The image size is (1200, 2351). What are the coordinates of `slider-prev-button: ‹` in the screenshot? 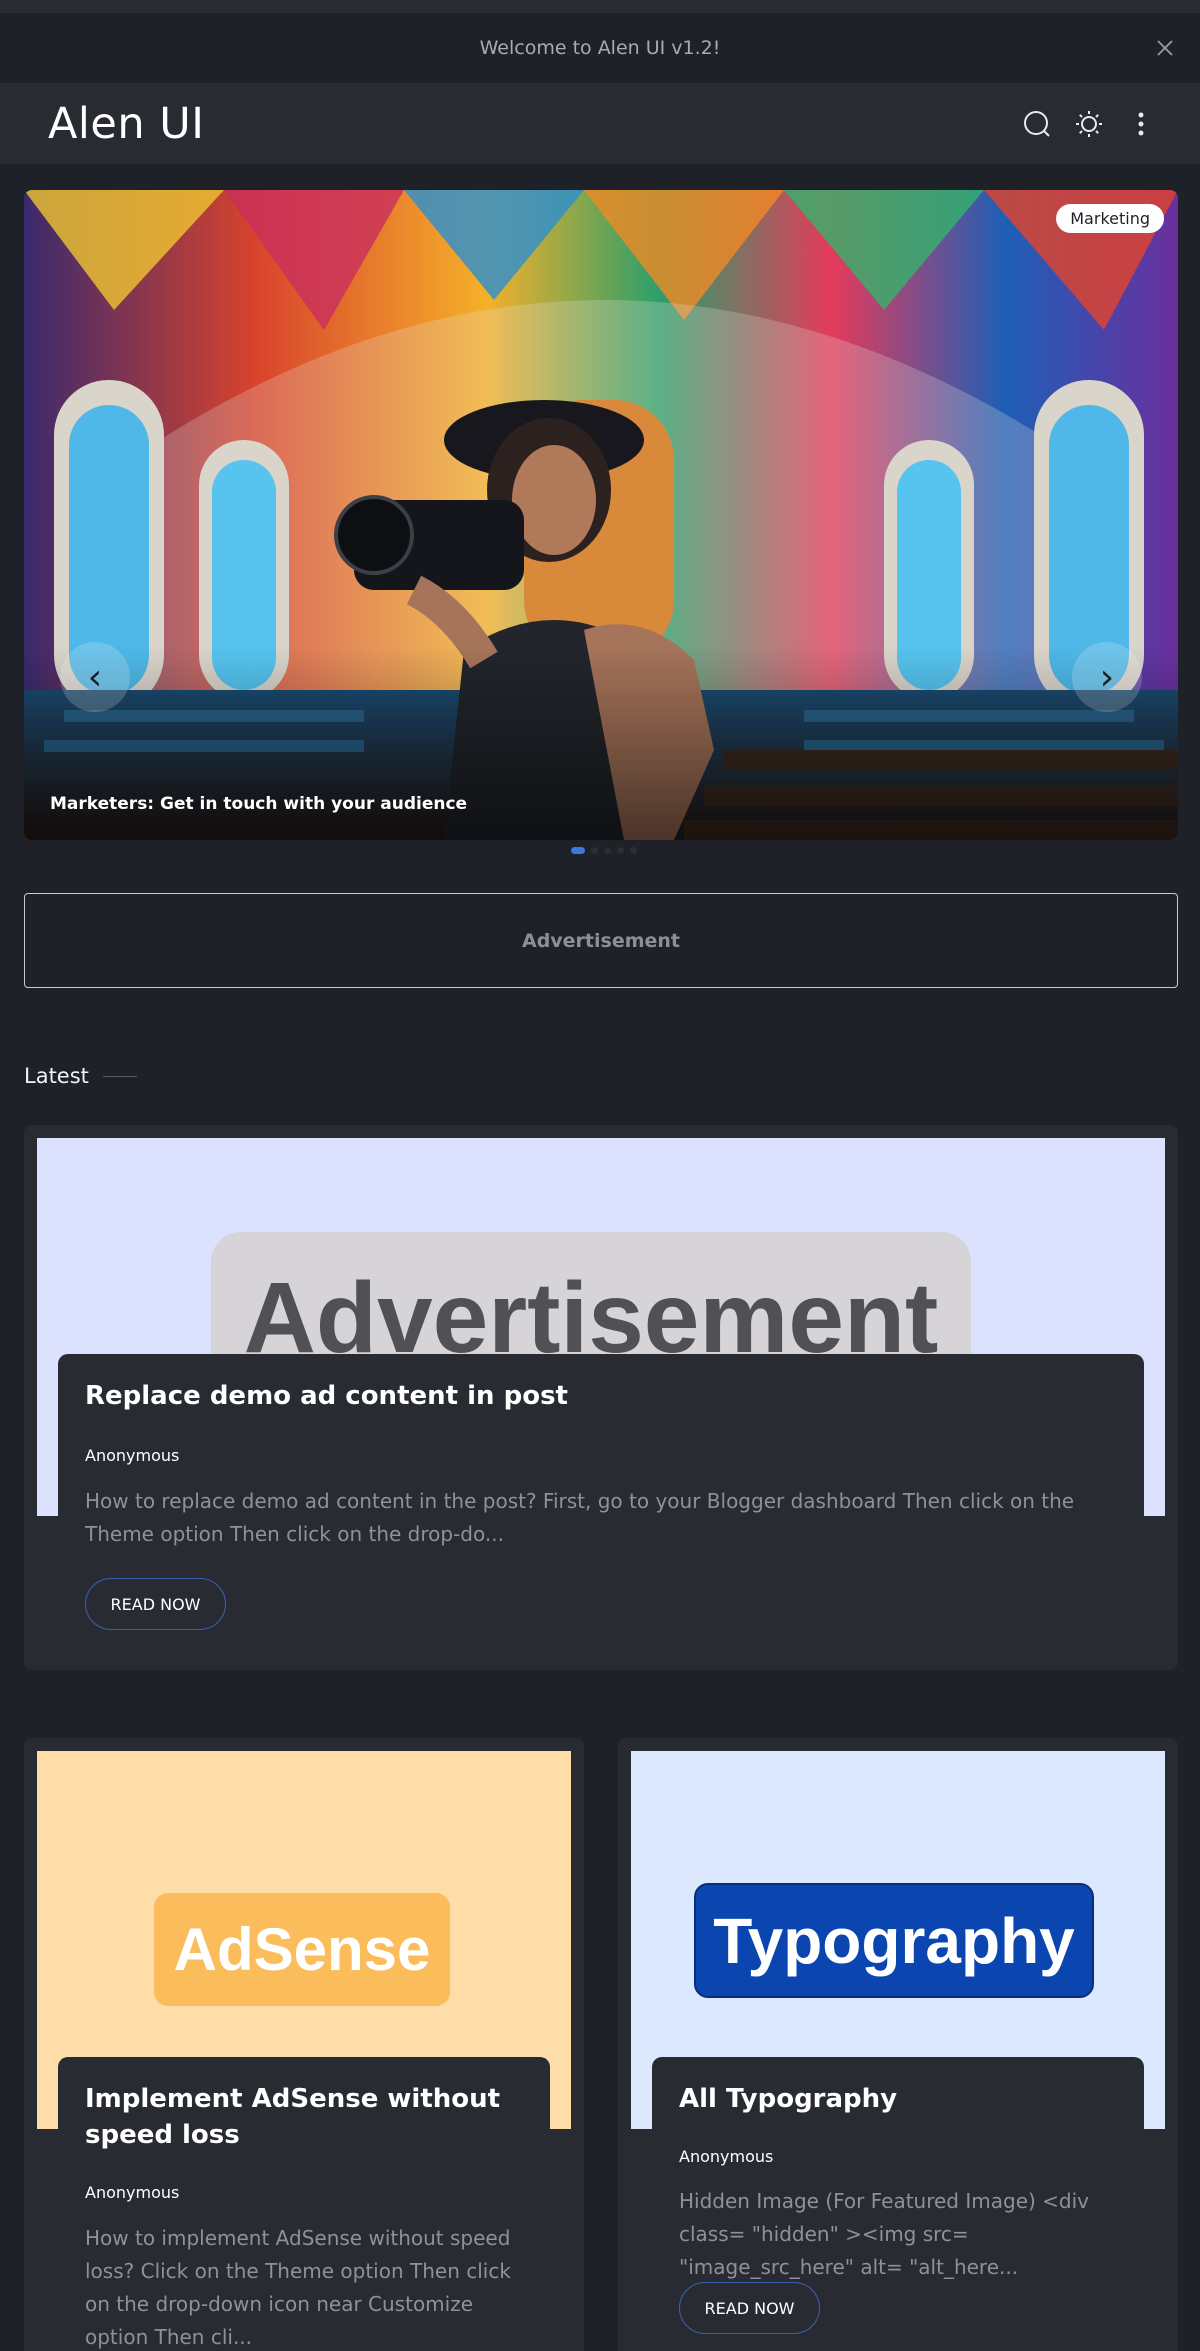 It's located at (95, 677).